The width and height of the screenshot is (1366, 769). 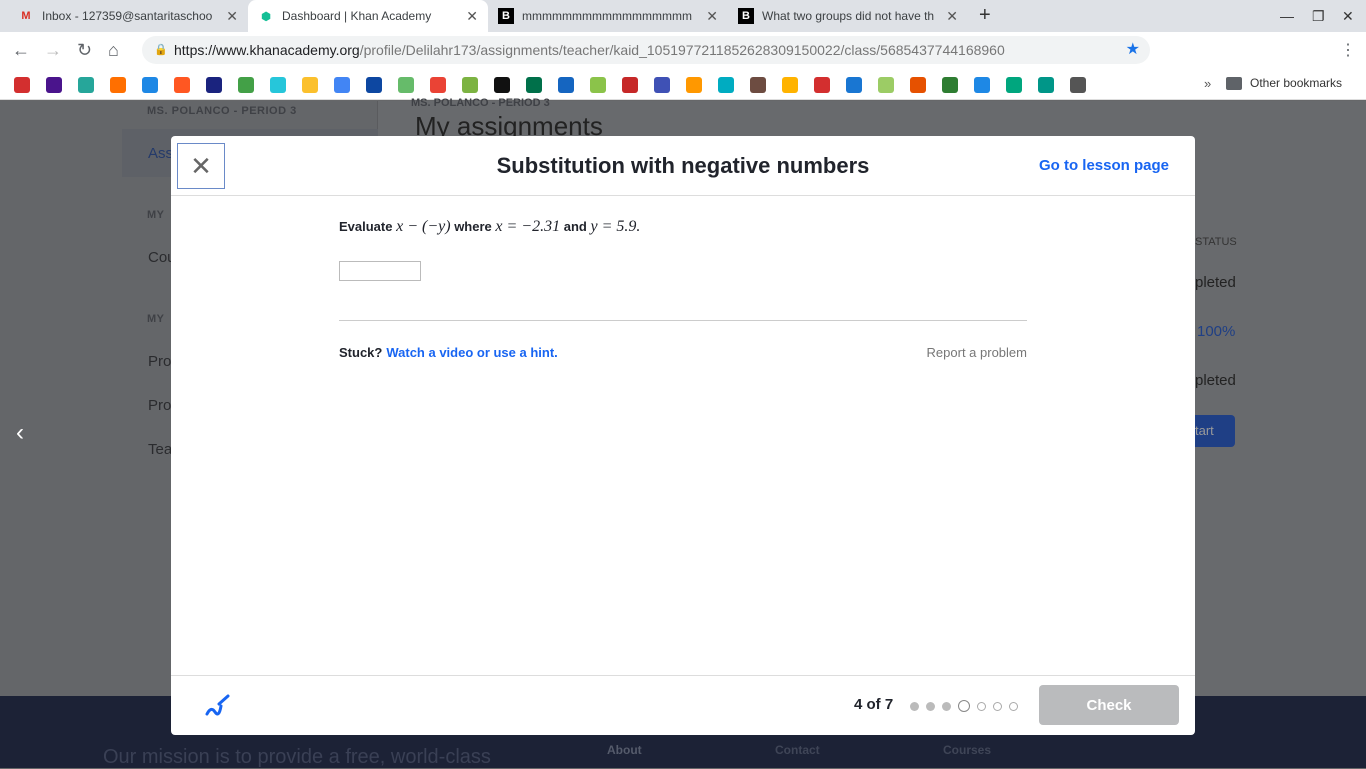 I want to click on q-text: where, so click(x=473, y=226).